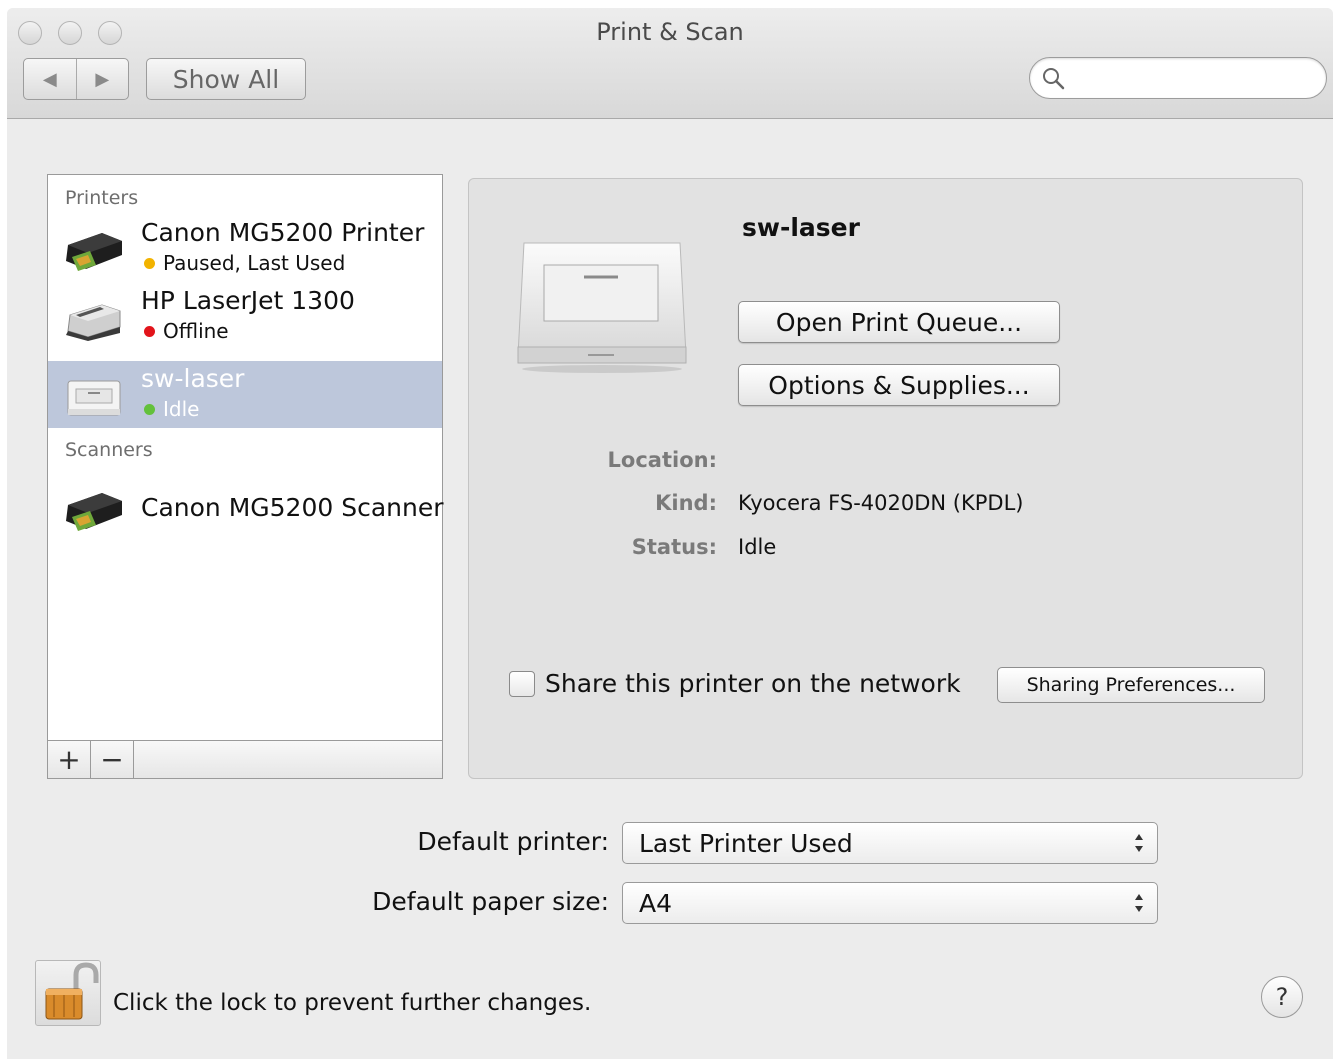 The height and width of the screenshot is (1059, 1333). I want to click on white-printer-icon, so click(94, 398).